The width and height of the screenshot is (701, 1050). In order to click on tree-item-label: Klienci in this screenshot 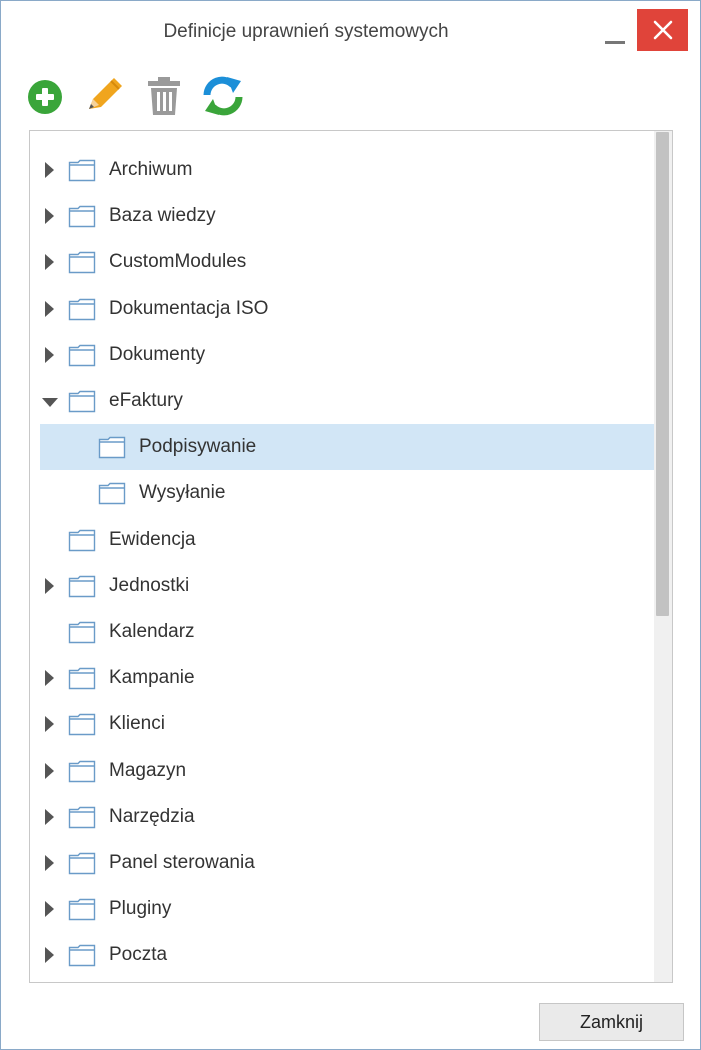, I will do `click(137, 724)`.